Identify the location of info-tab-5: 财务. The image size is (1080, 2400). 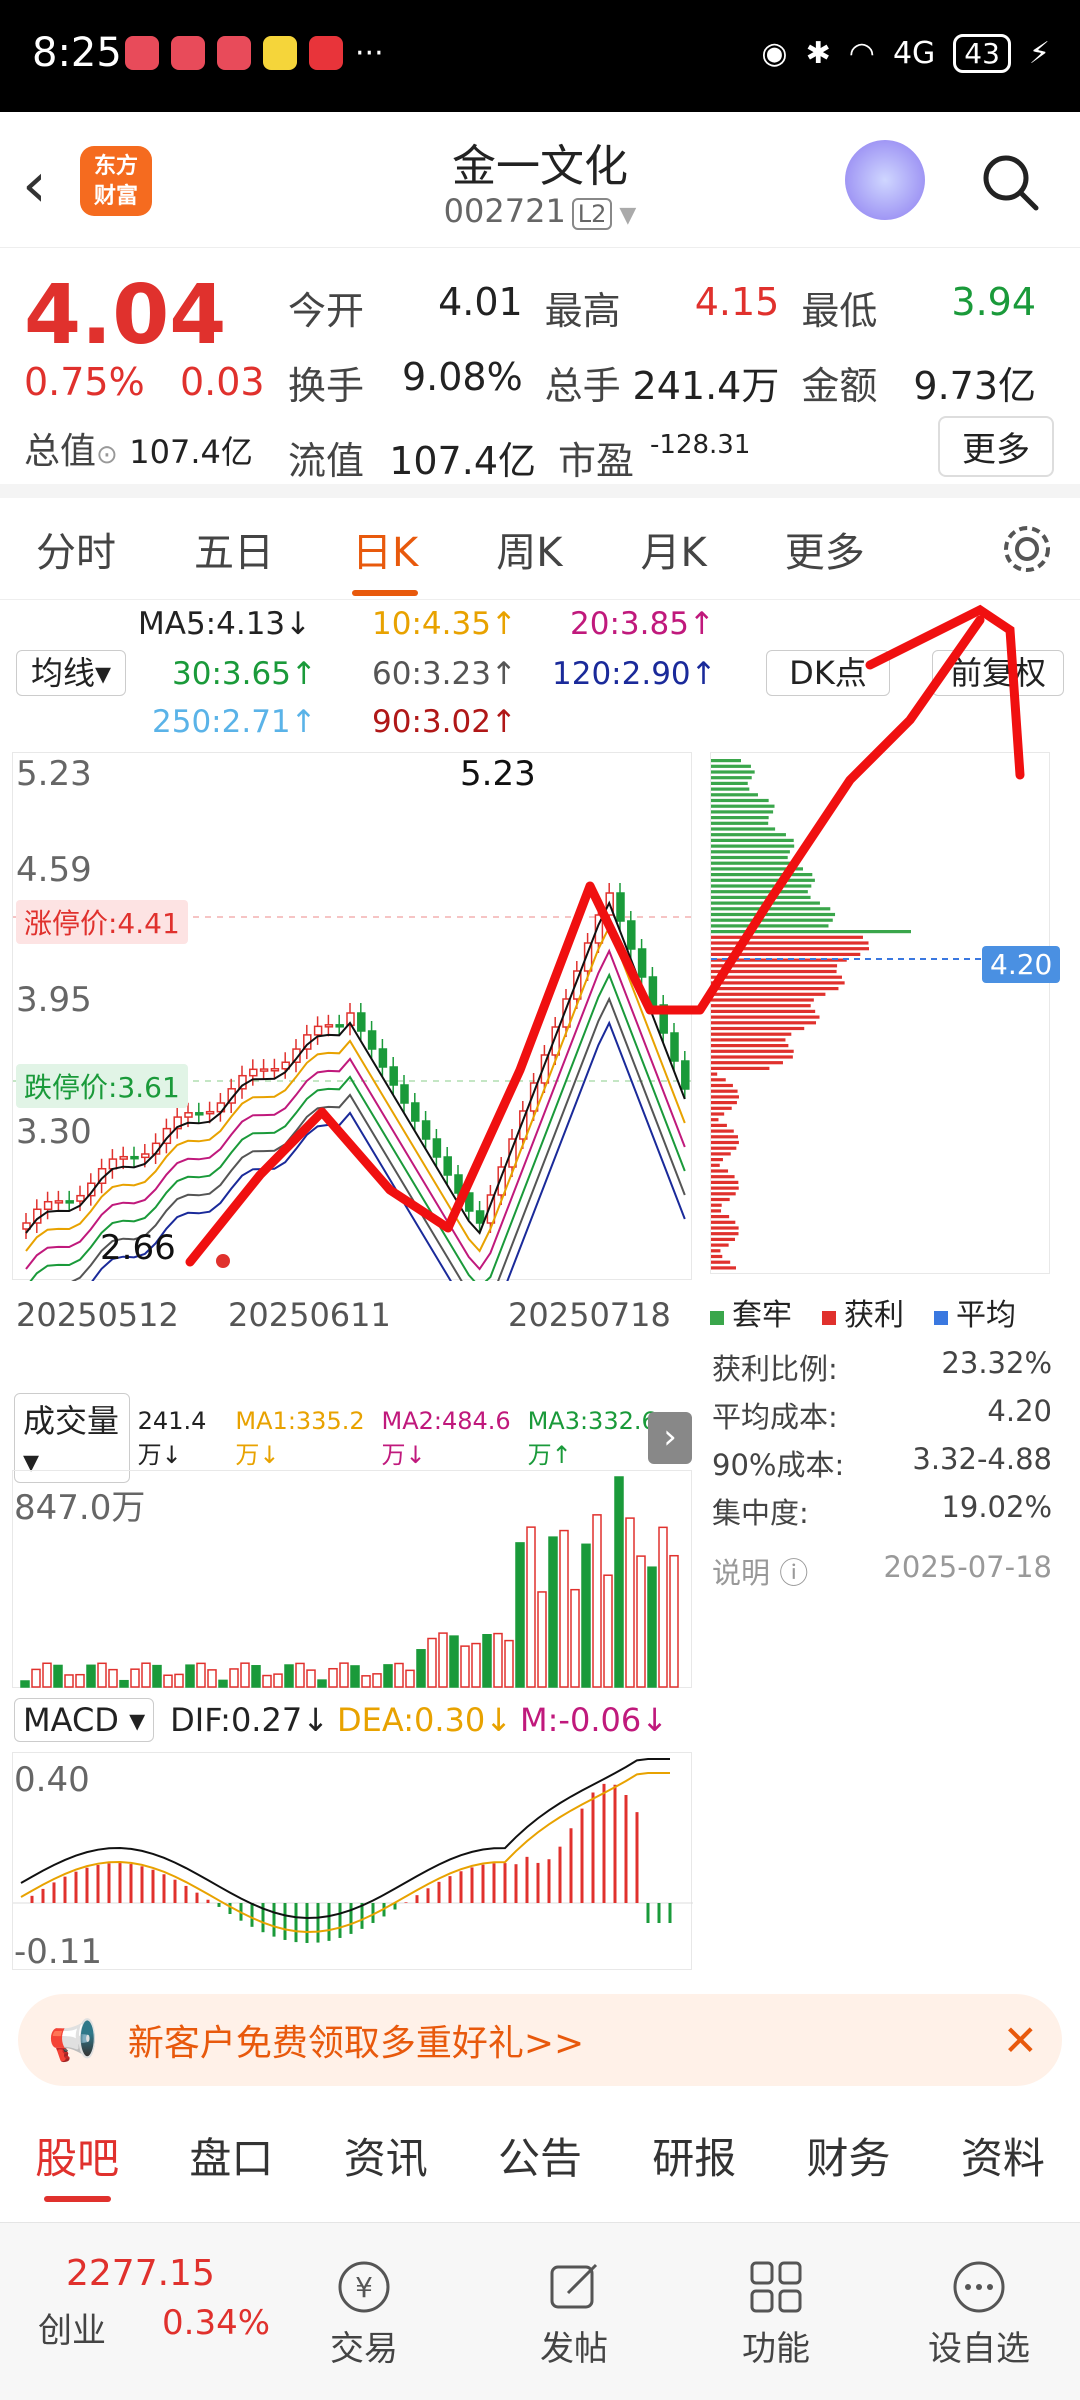
(849, 2155).